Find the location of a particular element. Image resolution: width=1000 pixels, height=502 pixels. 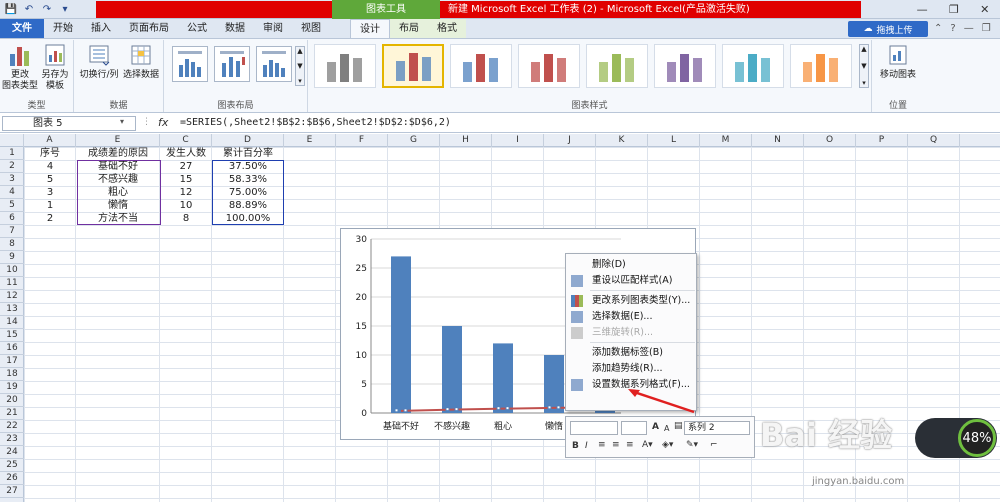

column-header: A is located at coordinates (50, 140).